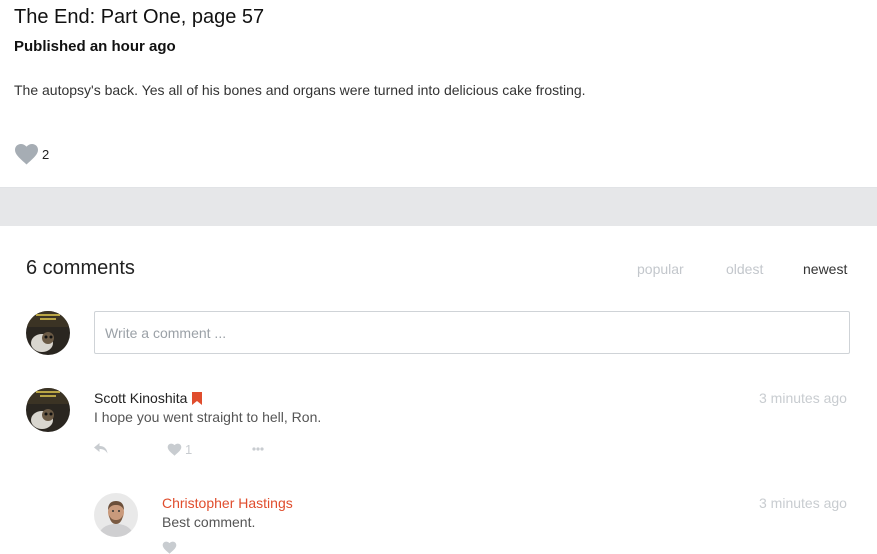 The image size is (877, 554). Describe the element at coordinates (189, 449) in the screenshot. I see `comment-like-count: 1` at that location.